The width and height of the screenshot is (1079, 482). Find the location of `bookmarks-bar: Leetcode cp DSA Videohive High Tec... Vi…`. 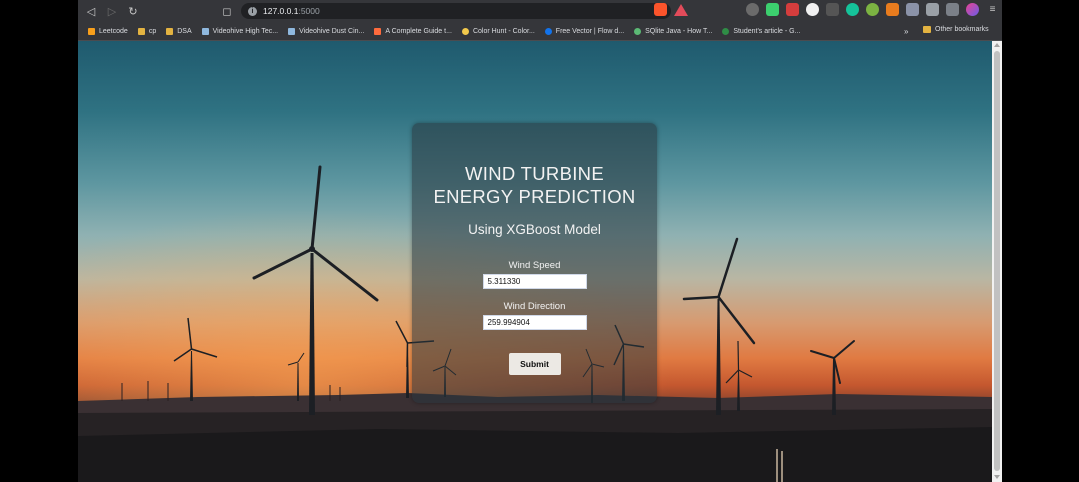

bookmarks-bar: Leetcode cp DSA Videohive High Tec... Vi… is located at coordinates (540, 31).